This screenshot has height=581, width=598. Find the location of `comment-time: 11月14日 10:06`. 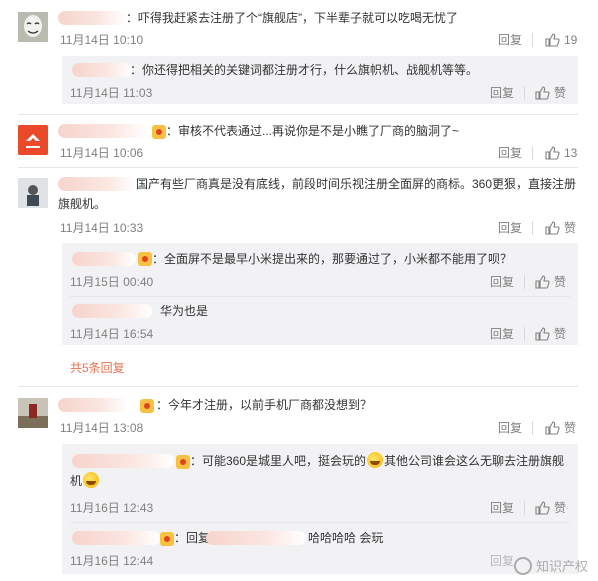

comment-time: 11月14日 10:06 is located at coordinates (102, 153).